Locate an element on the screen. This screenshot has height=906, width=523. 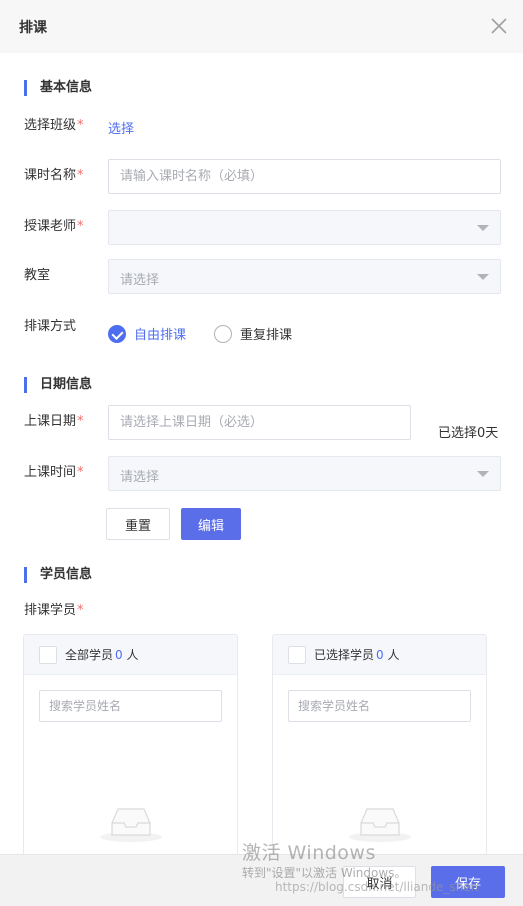
section-student-info: 学员信息 is located at coordinates (58, 575).